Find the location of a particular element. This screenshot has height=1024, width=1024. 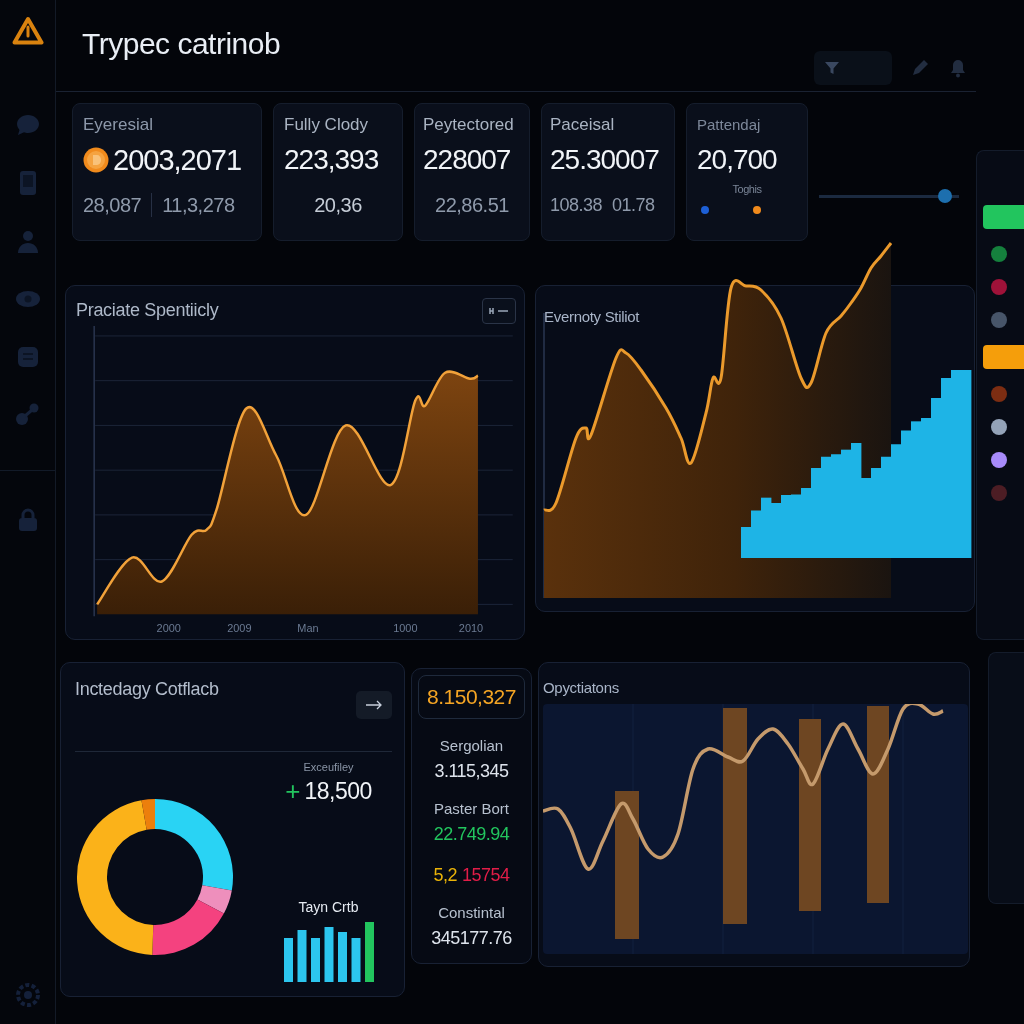

toggle-icon is located at coordinates (499, 310).